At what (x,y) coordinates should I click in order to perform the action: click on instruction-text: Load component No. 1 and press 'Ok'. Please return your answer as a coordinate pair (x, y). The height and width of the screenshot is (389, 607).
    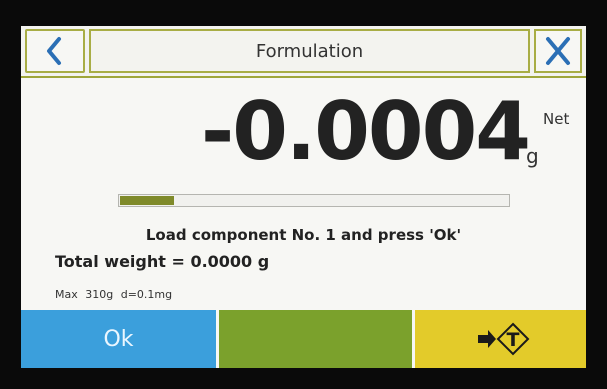
    Looking at the image, I should click on (303, 235).